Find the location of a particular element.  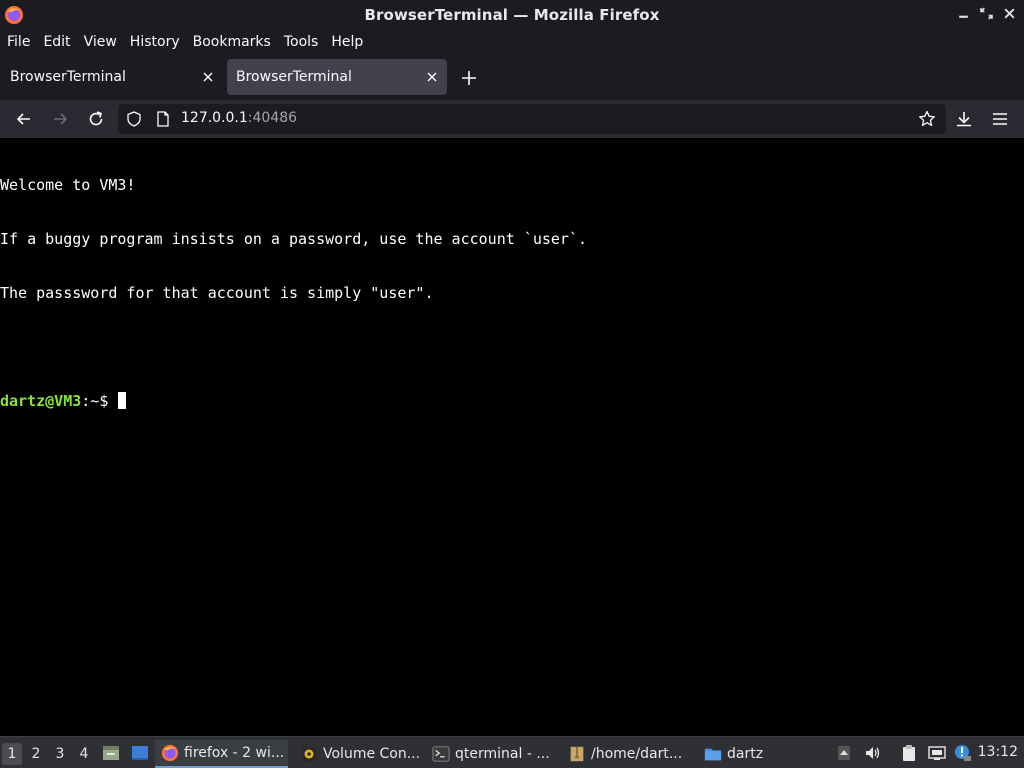

navigation-bar: 127.0.0.1:40486 is located at coordinates (512, 119).